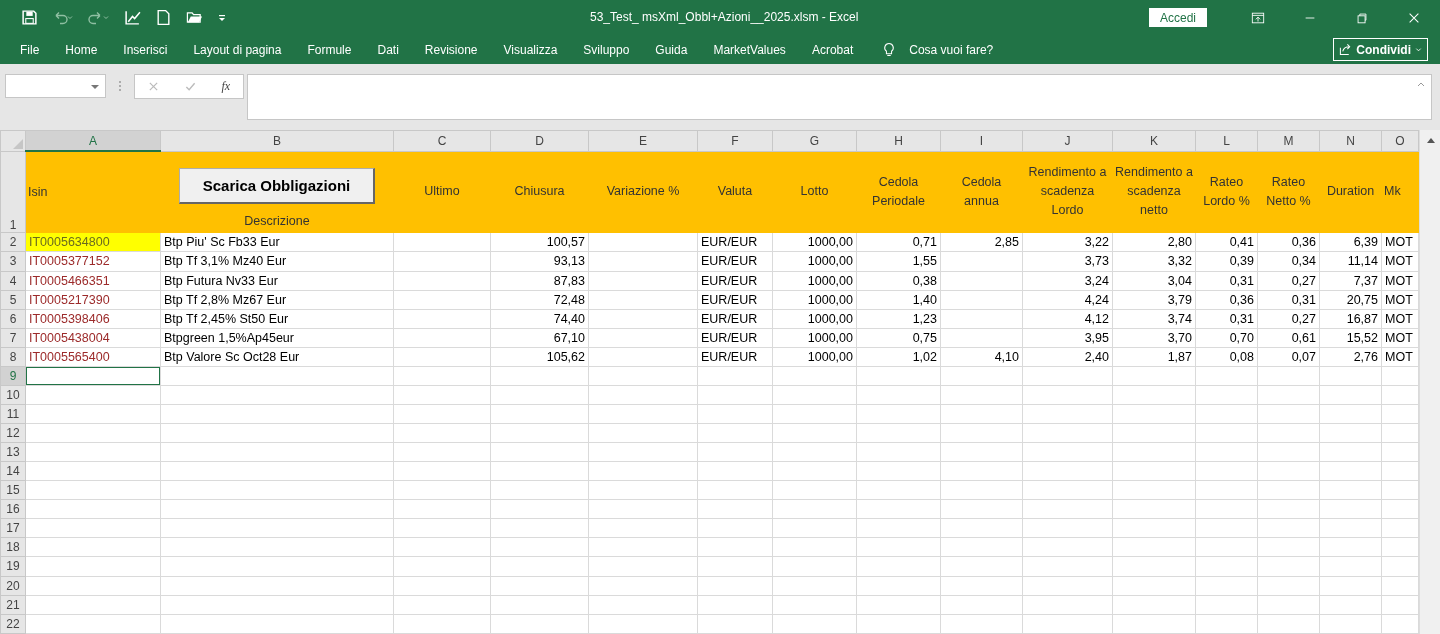  Describe the element at coordinates (277, 281) in the screenshot. I see `table-cell: Btp Futura Nv33 Eur` at that location.